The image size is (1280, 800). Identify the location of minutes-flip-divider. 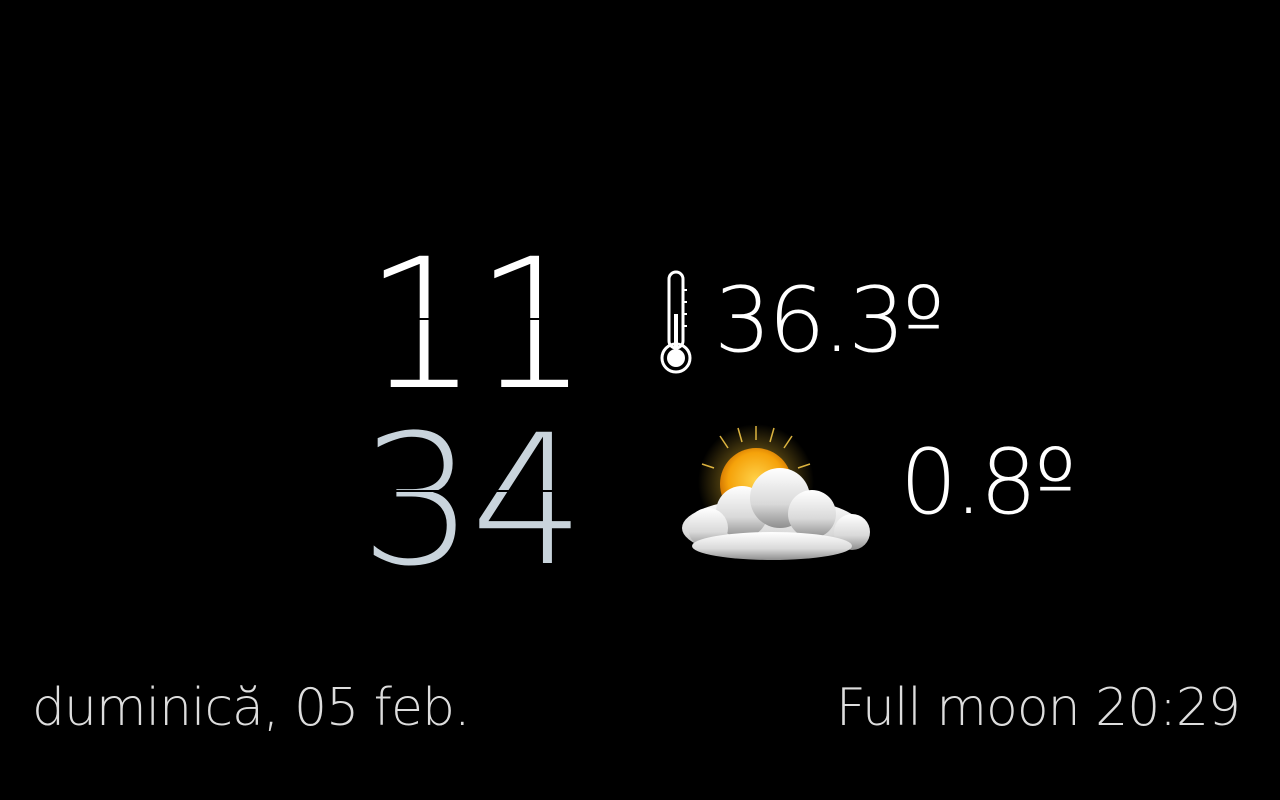
(465, 491).